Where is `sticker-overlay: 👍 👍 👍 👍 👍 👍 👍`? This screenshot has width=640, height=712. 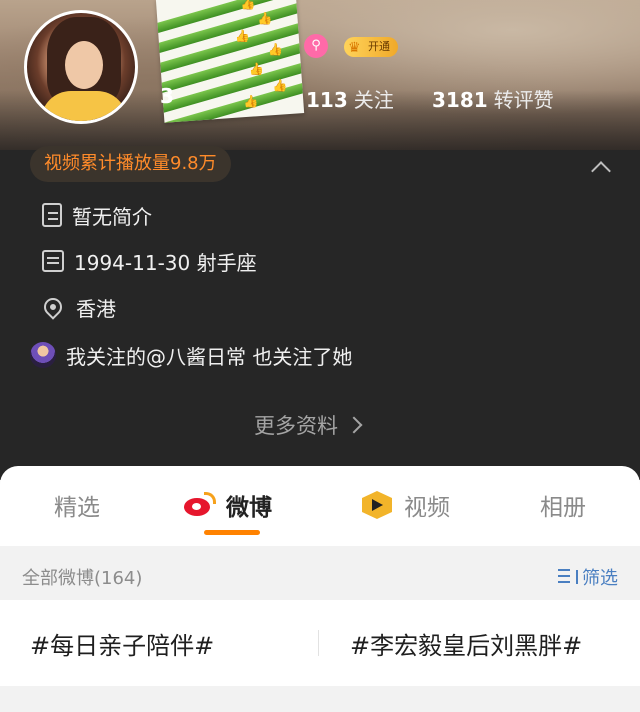 sticker-overlay: 👍 👍 👍 👍 👍 👍 👍 is located at coordinates (230, 61).